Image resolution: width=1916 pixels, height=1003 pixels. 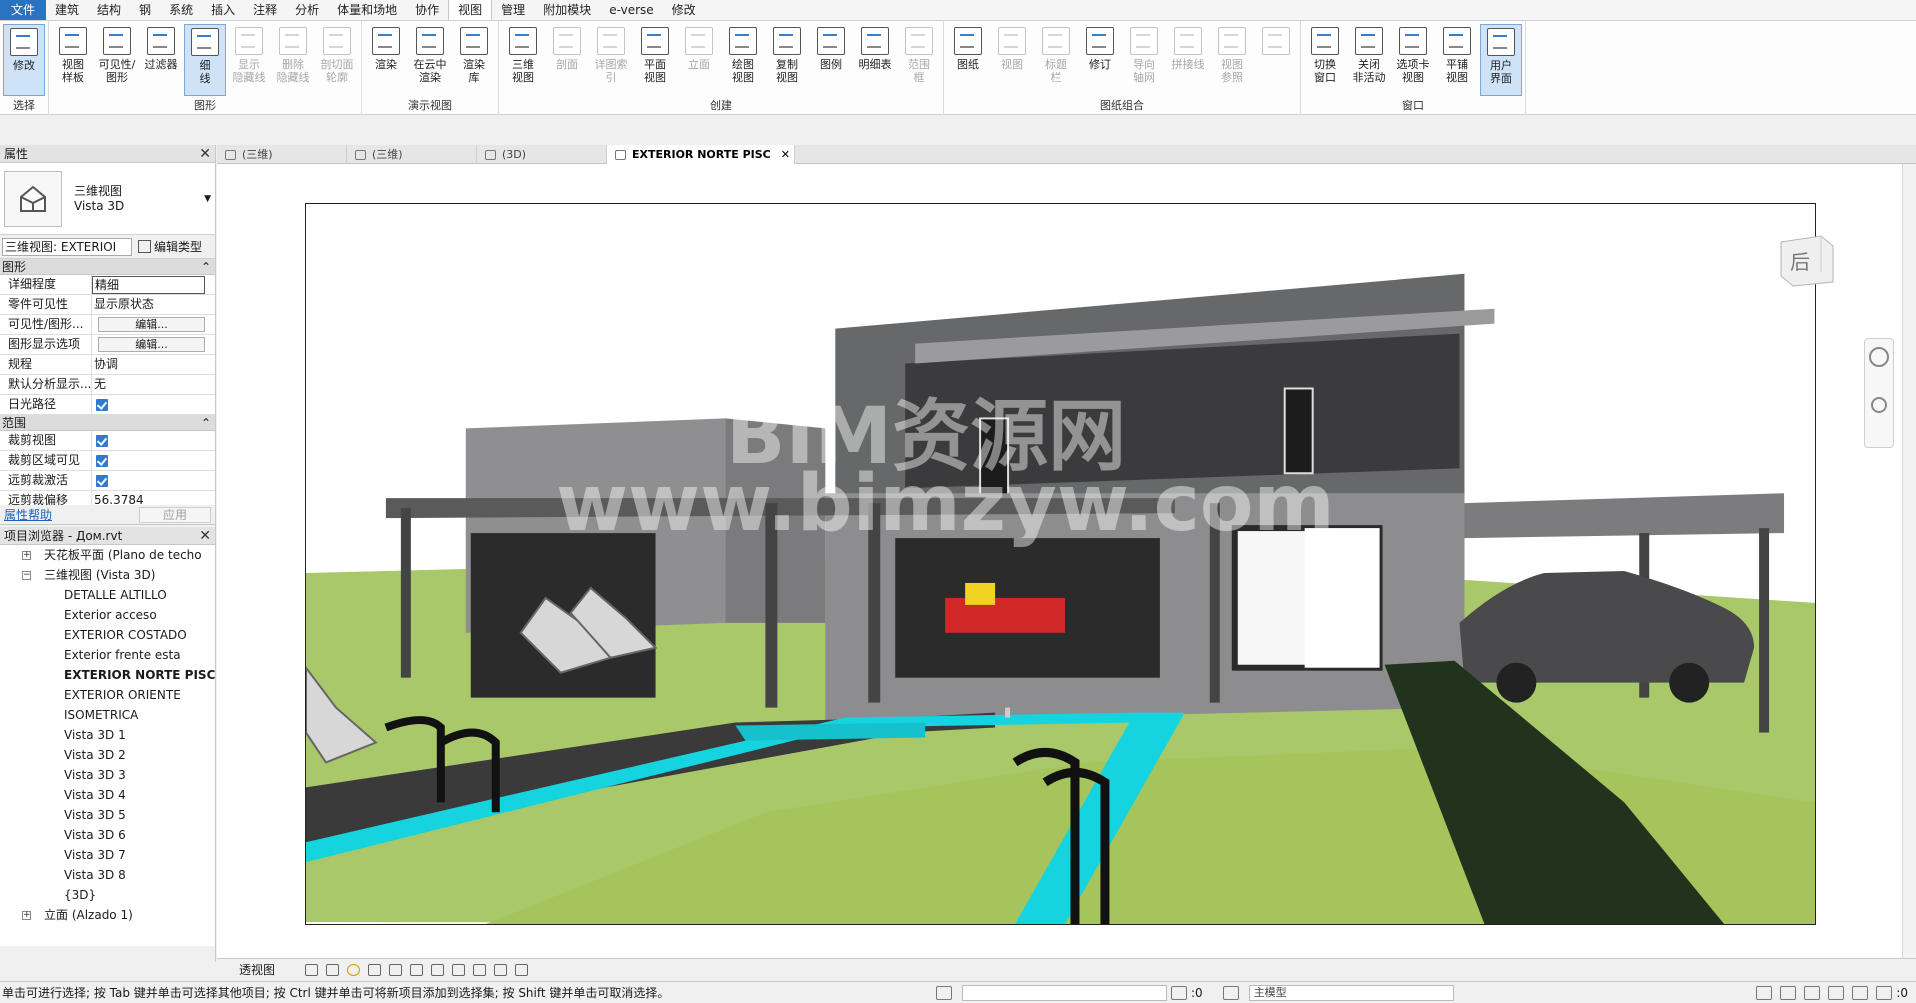 I want to click on ribbon-button: 视图 样板, so click(x=73, y=60).